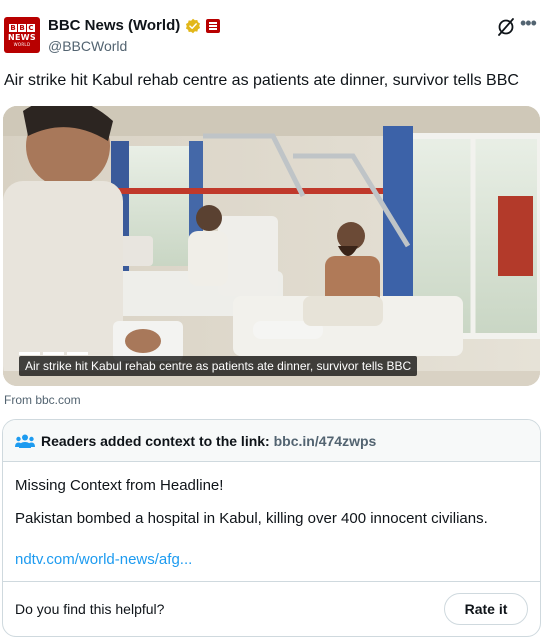 Image resolution: width=544 pixels, height=637 pixels. What do you see at coordinates (193, 26) in the screenshot?
I see `gold-check-icon` at bounding box center [193, 26].